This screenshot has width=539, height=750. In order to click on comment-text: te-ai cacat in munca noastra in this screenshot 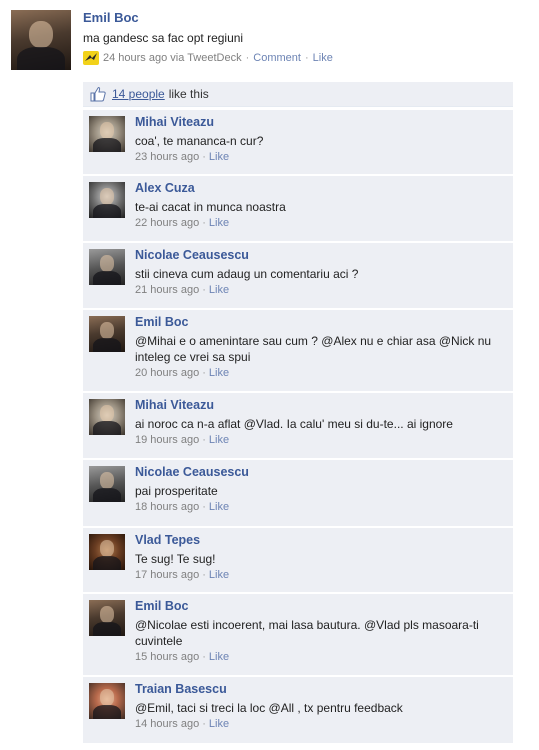, I will do `click(210, 207)`.